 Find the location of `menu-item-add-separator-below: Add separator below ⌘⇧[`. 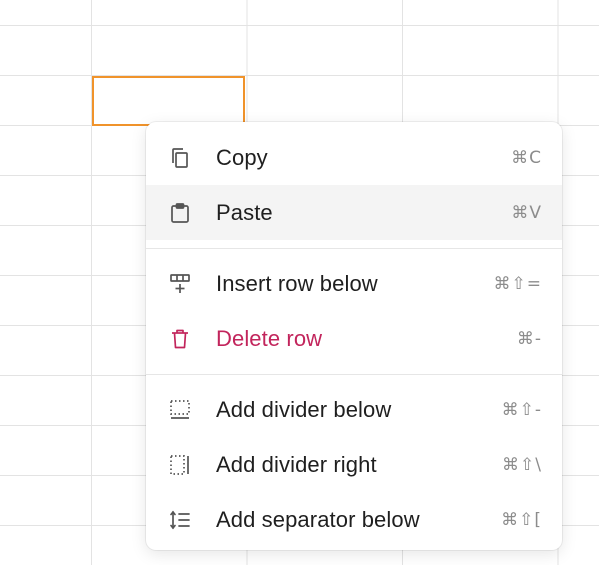

menu-item-add-separator-below: Add separator below ⌘⇧[ is located at coordinates (354, 519).